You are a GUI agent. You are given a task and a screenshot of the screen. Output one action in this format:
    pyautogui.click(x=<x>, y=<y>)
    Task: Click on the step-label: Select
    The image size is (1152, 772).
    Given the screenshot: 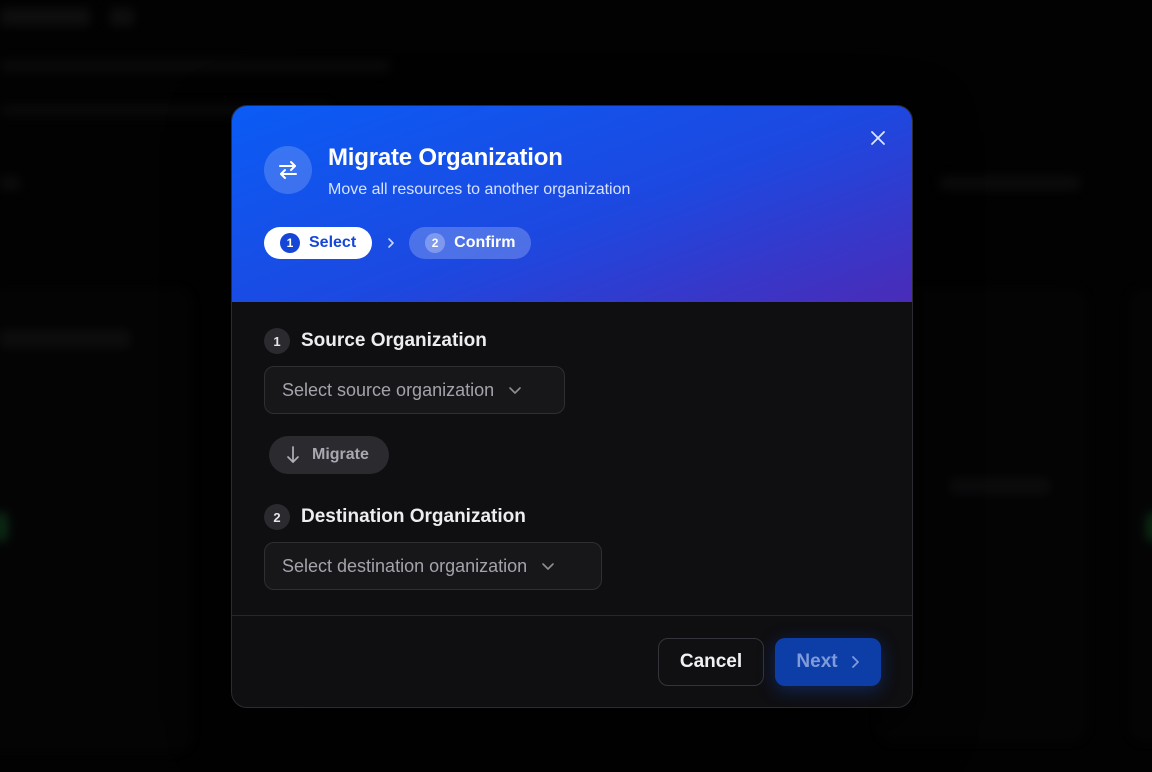 What is the action you would take?
    pyautogui.click(x=333, y=242)
    